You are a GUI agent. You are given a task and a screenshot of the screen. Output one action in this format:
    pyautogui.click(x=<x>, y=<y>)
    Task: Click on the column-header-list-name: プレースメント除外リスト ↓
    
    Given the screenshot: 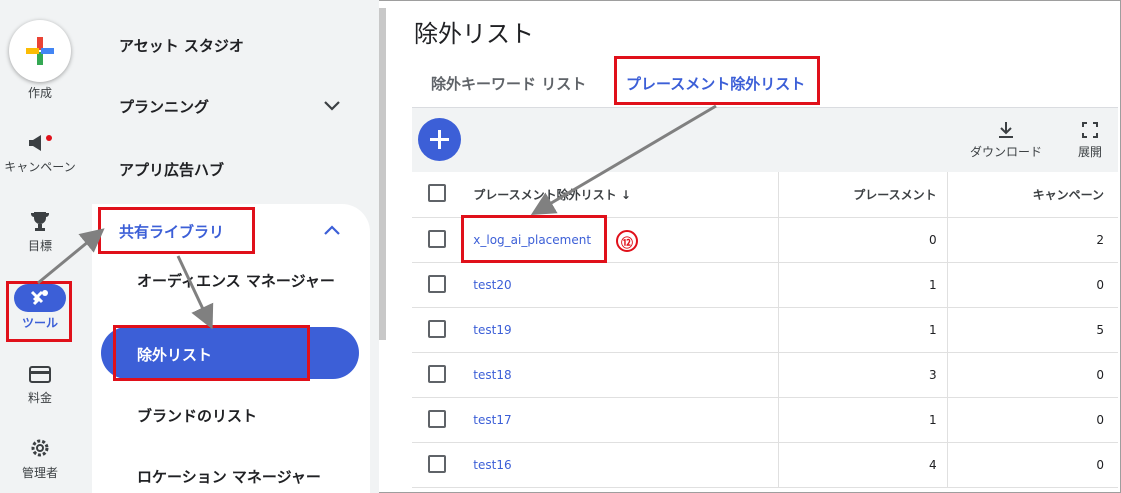 What is the action you would take?
    pyautogui.click(x=620, y=195)
    